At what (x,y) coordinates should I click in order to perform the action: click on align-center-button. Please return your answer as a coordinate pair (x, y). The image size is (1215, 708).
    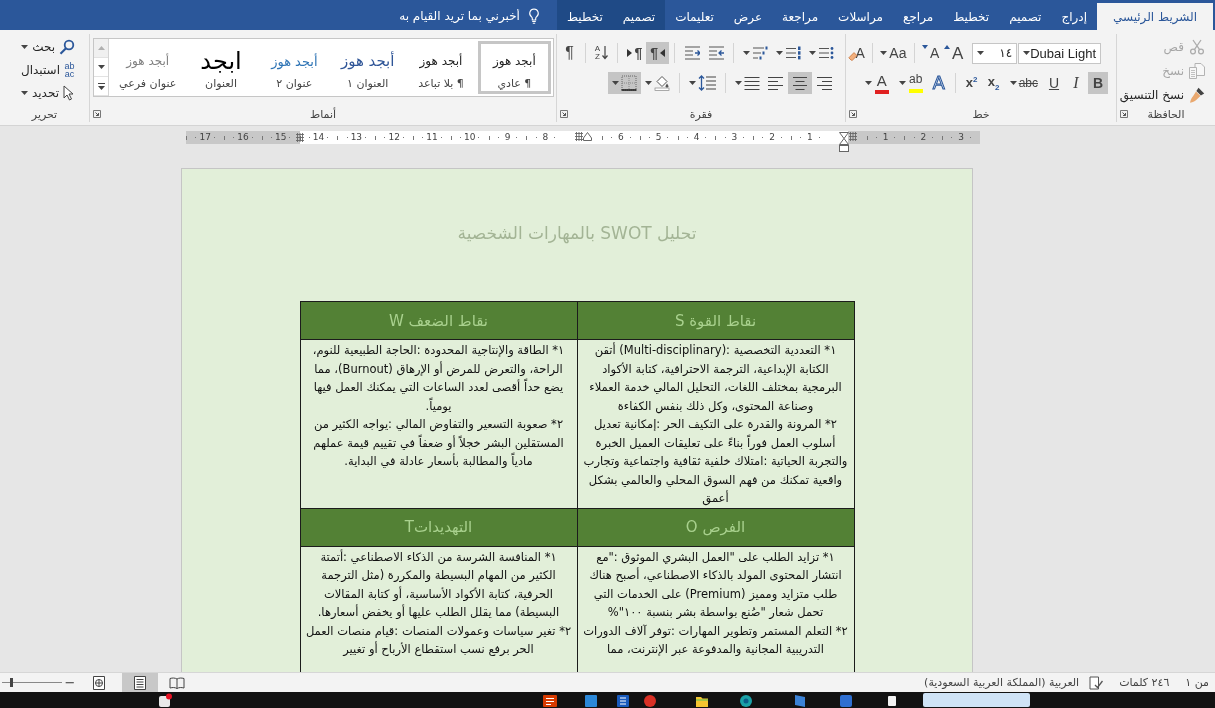
    Looking at the image, I should click on (800, 83).